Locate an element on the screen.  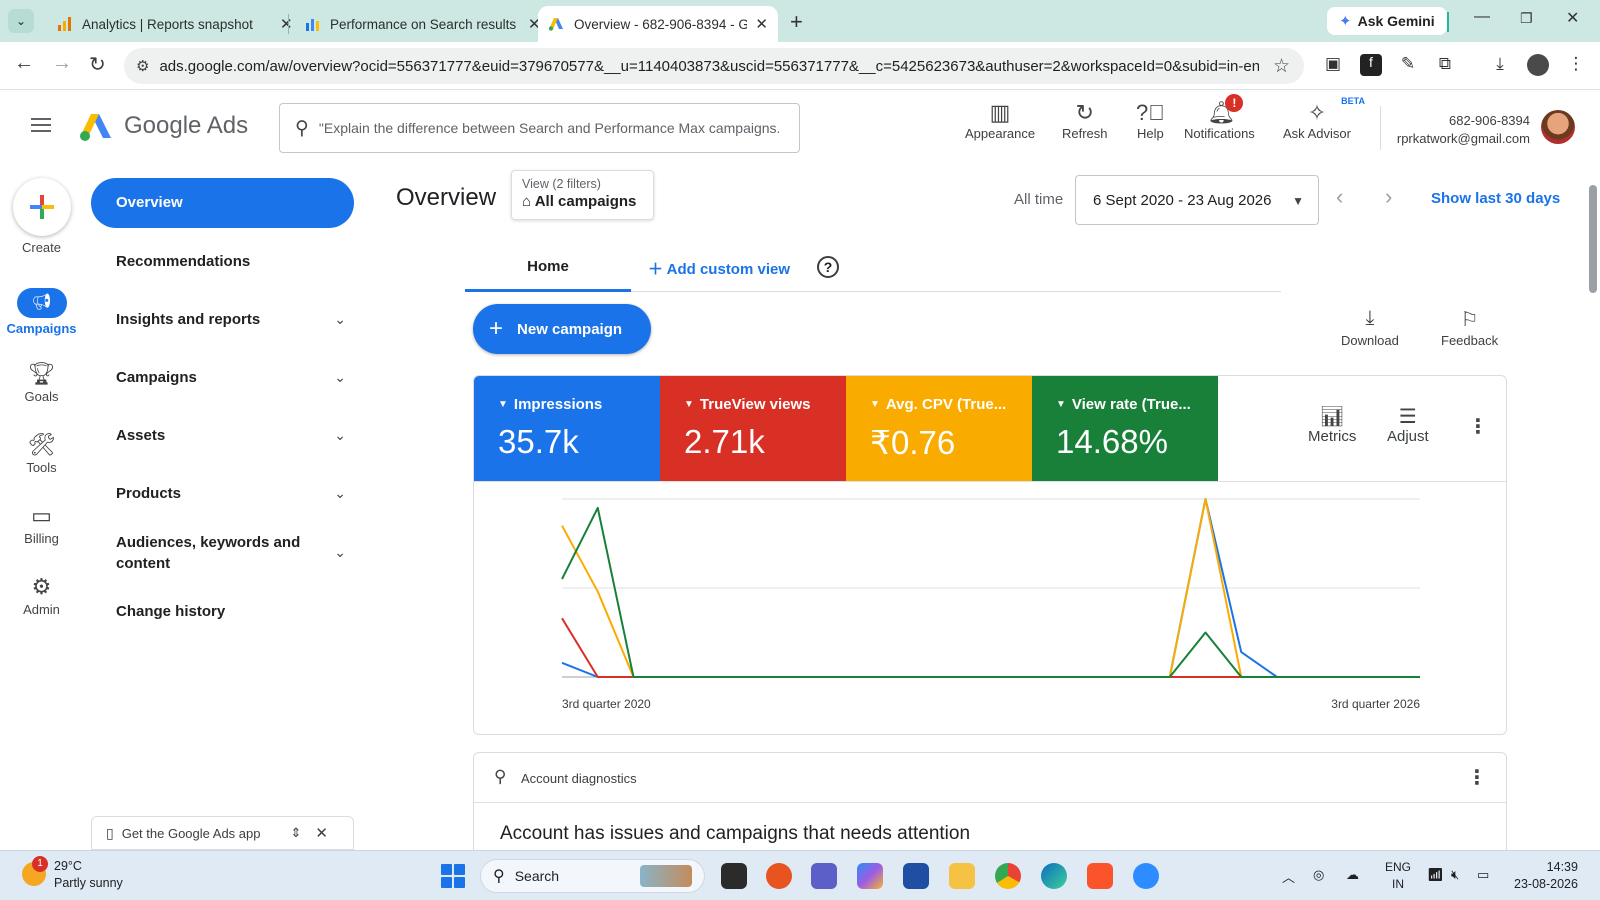
rail-goals: 🏆︎ Goals is located at coordinates (41, 381).